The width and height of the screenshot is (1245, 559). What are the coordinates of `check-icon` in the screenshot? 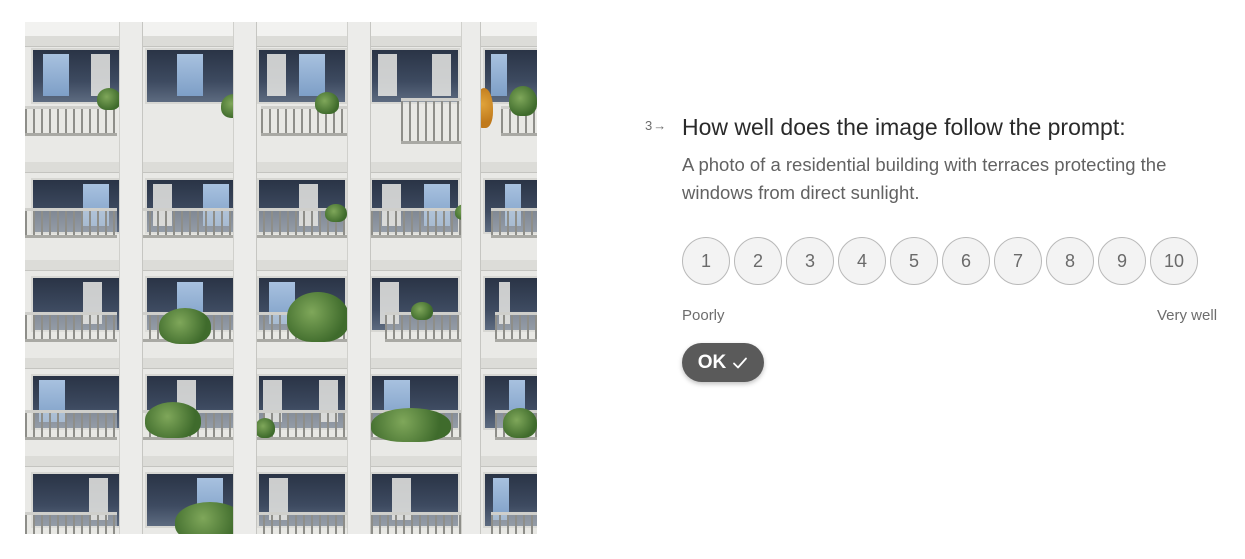 It's located at (740, 362).